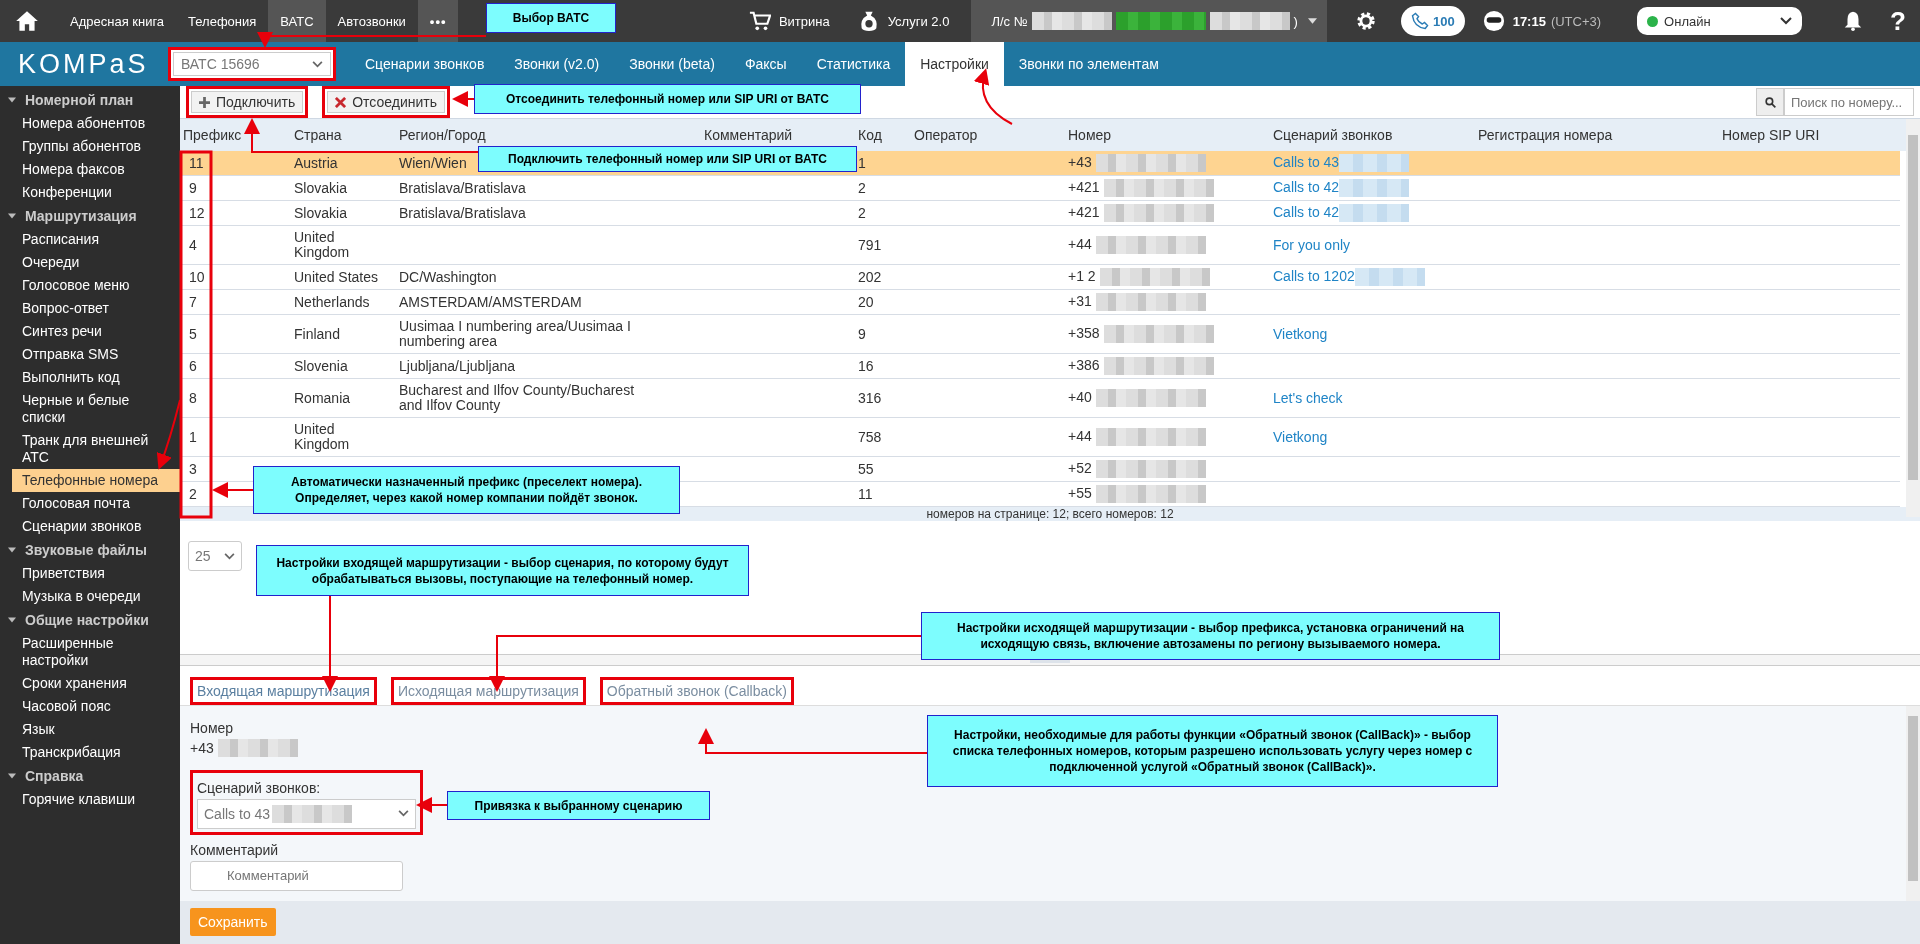 This screenshot has width=1920, height=944. What do you see at coordinates (1770, 102) in the screenshot?
I see `search-button` at bounding box center [1770, 102].